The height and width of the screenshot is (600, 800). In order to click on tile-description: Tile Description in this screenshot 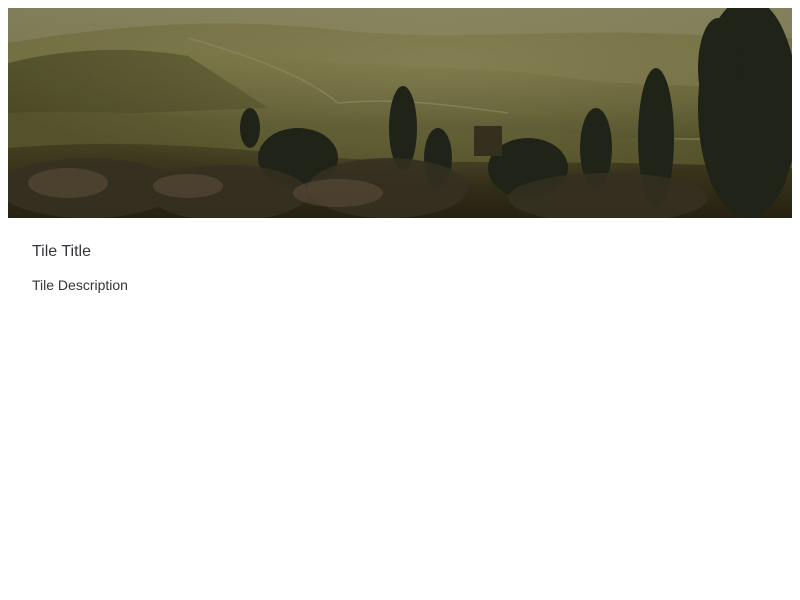, I will do `click(80, 285)`.